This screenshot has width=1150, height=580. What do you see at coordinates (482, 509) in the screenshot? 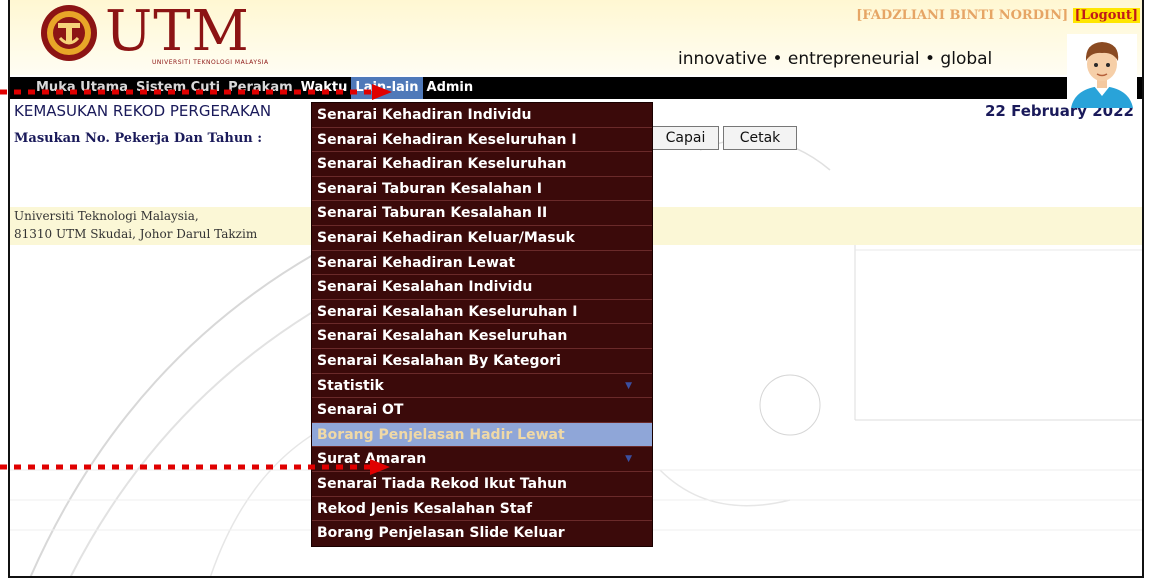
I see `menu-item-rekod-jenis-kesalahan-staf: Rekod Jenis Kesalahan Staf` at bounding box center [482, 509].